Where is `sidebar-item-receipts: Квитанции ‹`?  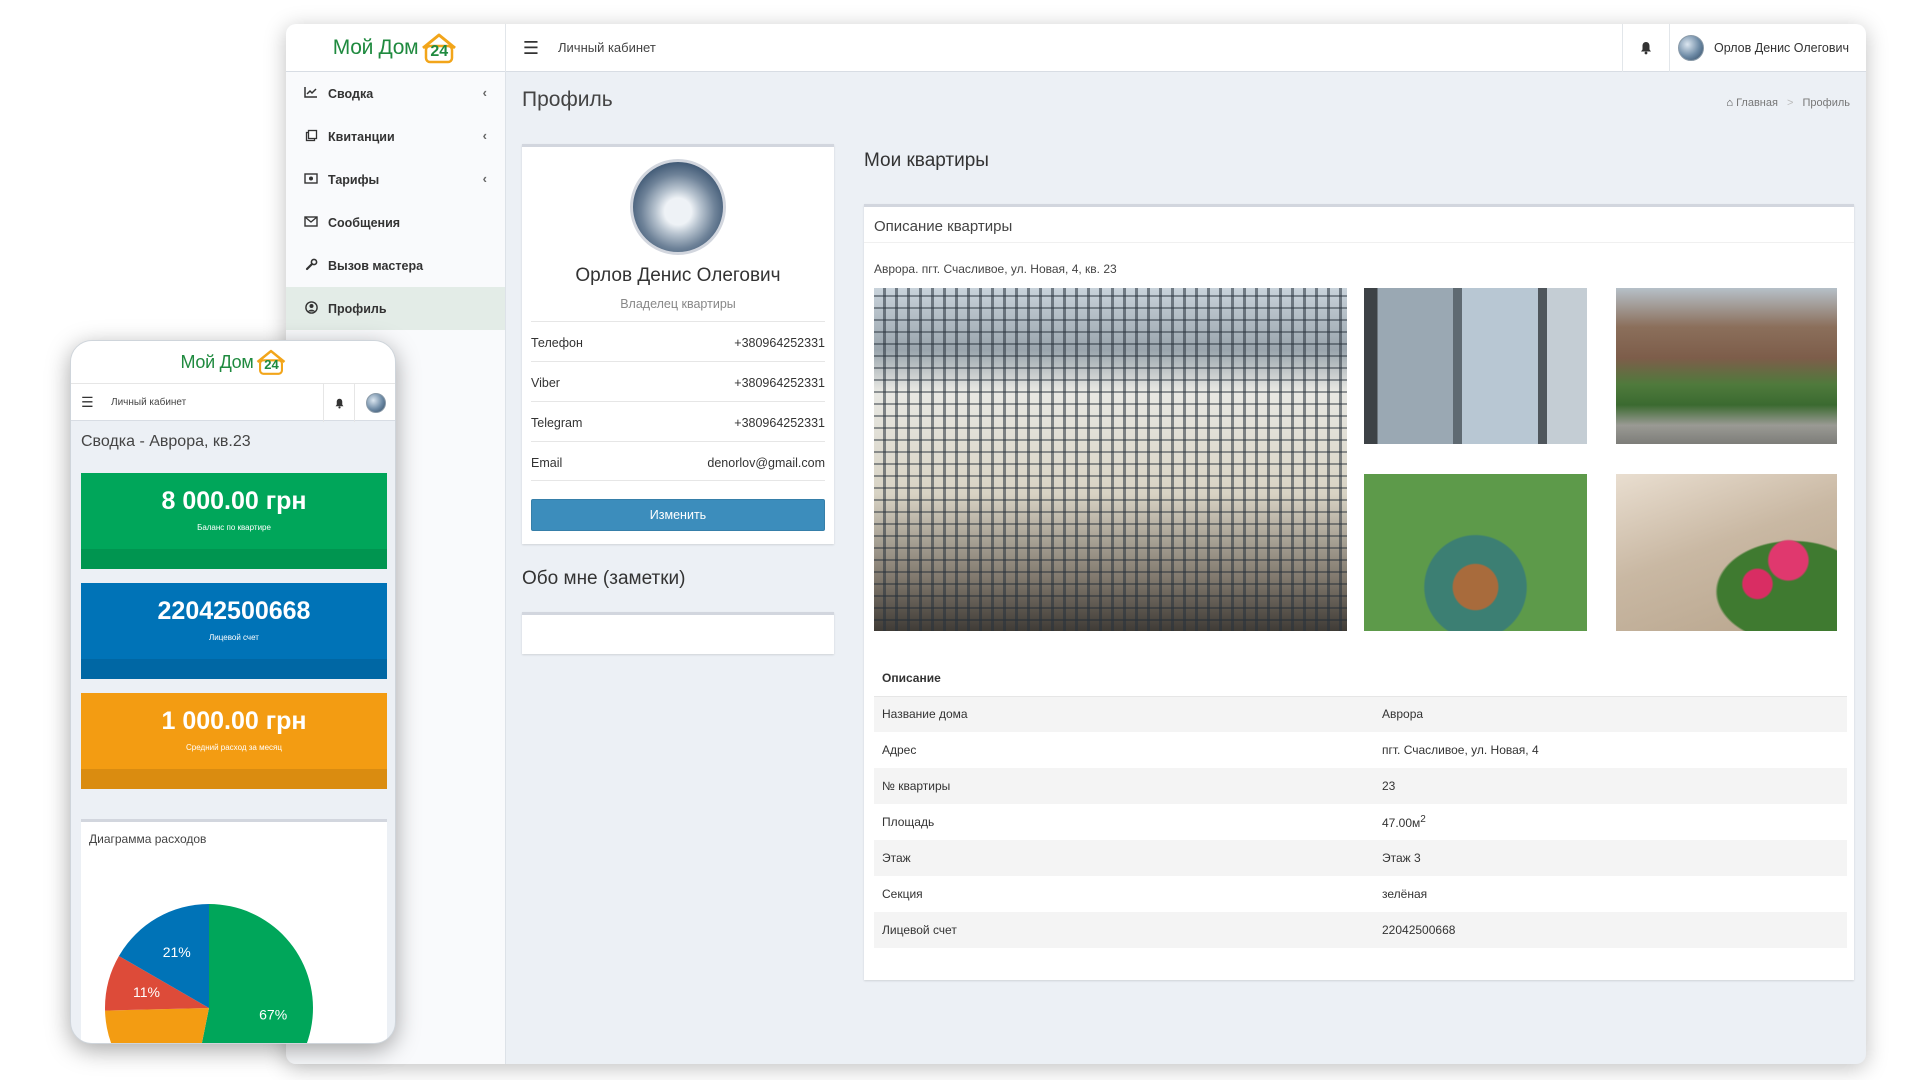 sidebar-item-receipts: Квитанции ‹ is located at coordinates (395, 136).